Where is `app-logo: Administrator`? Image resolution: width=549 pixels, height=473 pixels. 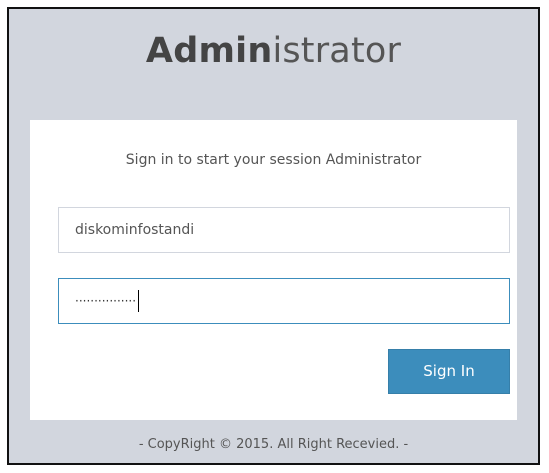 app-logo: Administrator is located at coordinates (273, 51).